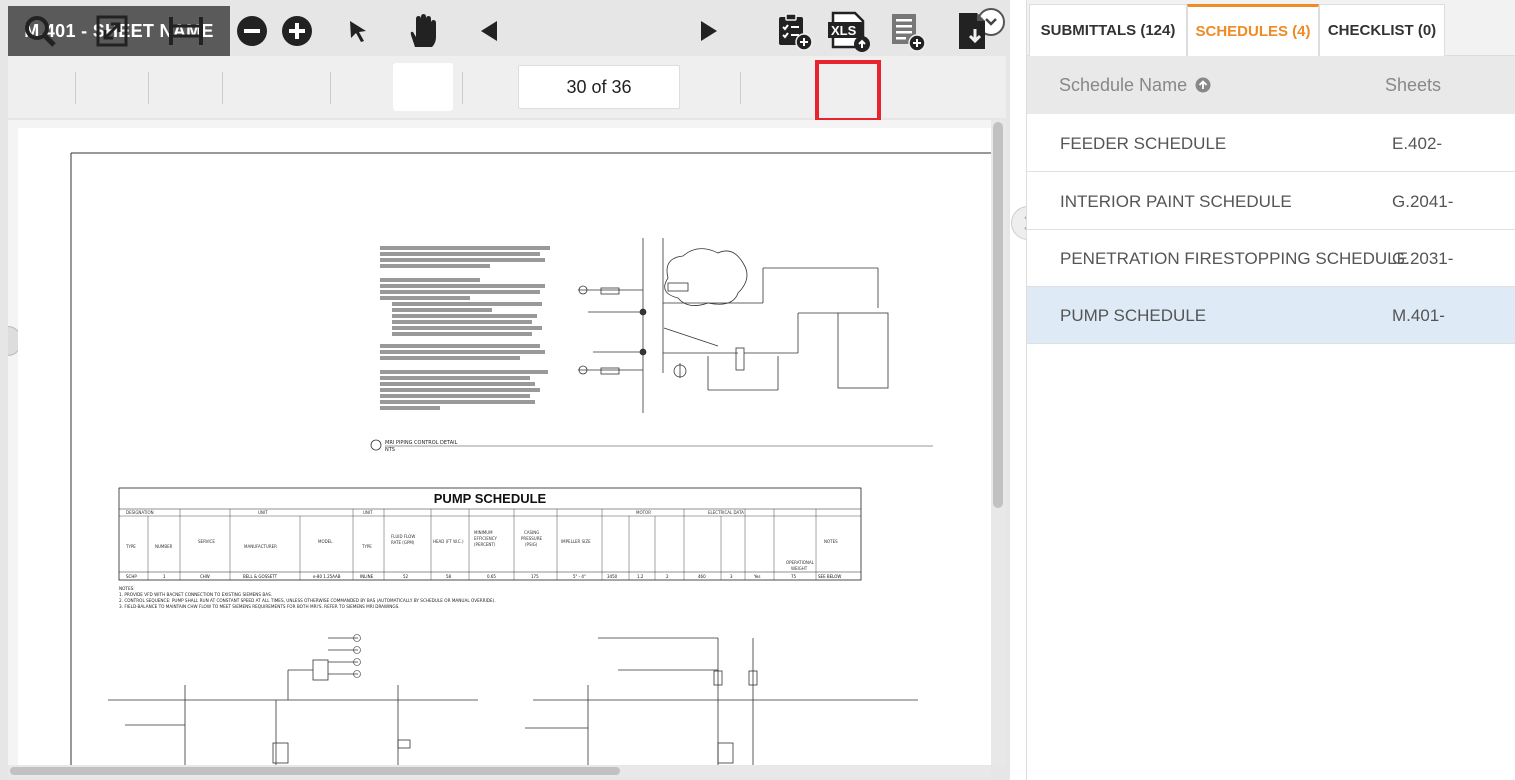 Image resolution: width=1515 pixels, height=780 pixels. I want to click on svg-text: MANUFACTURER, so click(260, 546).